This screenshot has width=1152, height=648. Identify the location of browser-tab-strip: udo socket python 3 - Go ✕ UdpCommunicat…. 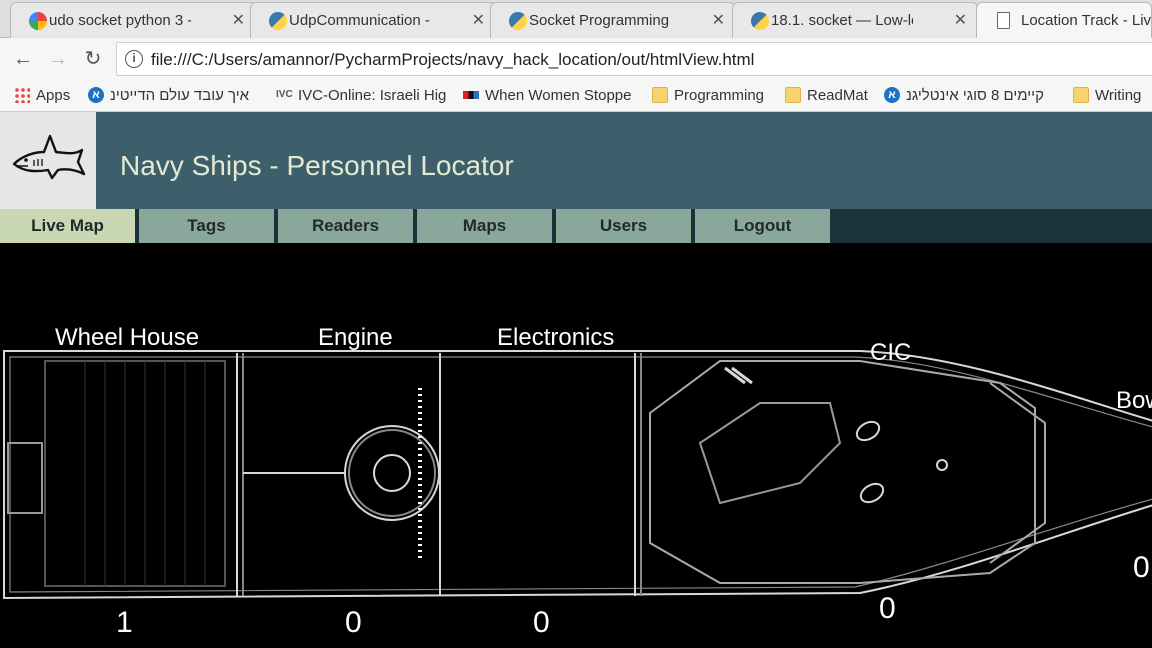
(576, 19).